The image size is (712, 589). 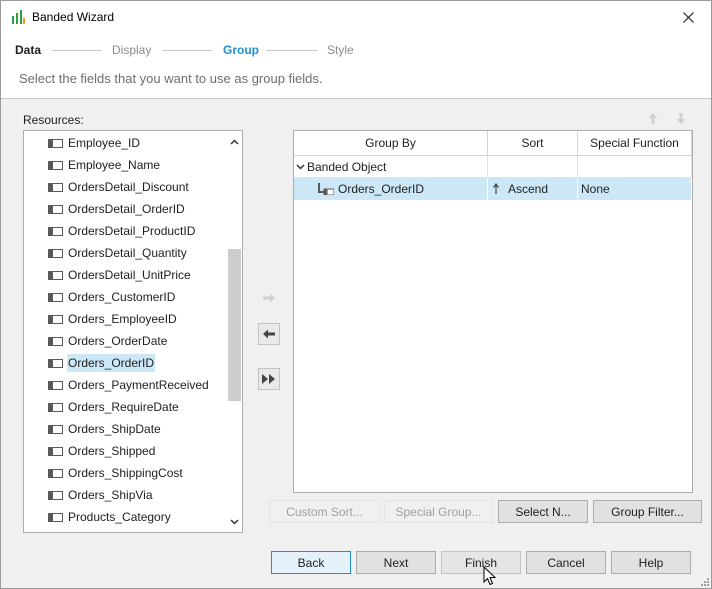 I want to click on scroll-up-button, so click(x=234, y=141).